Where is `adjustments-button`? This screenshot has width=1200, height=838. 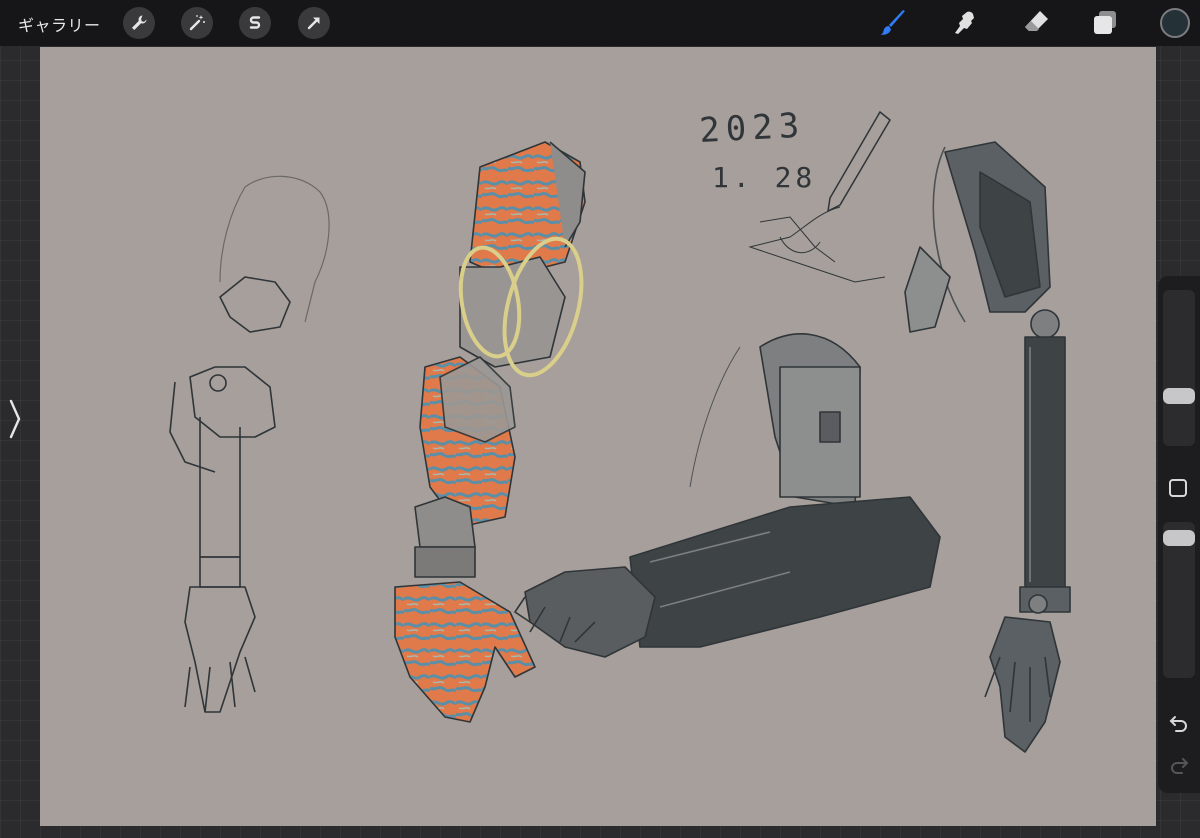
adjustments-button is located at coordinates (197, 23).